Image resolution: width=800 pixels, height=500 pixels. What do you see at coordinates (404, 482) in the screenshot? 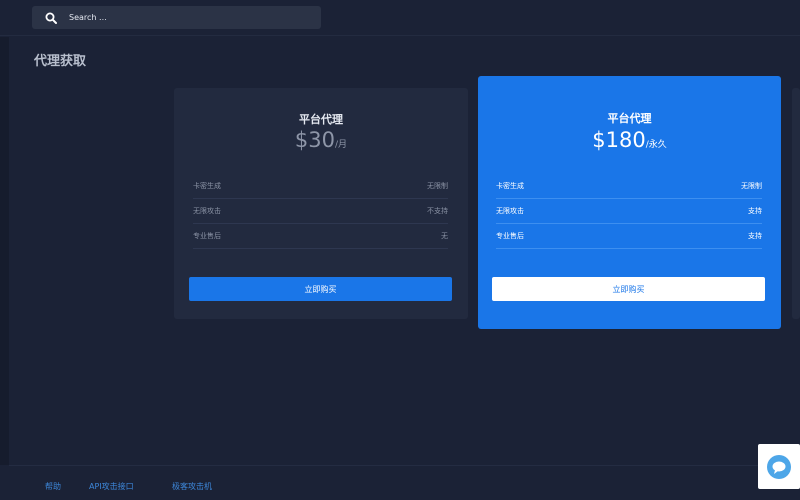
I see `footer: 帮助 API攻击接口 极客攻击机` at bounding box center [404, 482].